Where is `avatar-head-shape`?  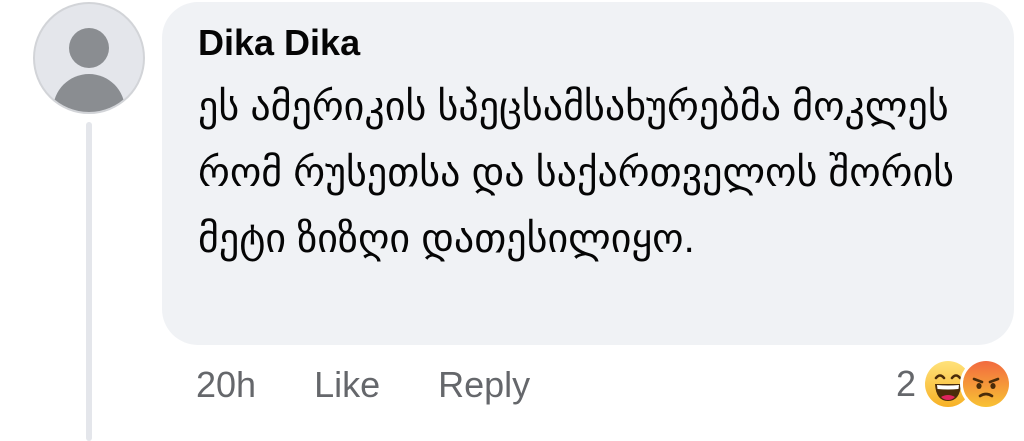 avatar-head-shape is located at coordinates (89, 48).